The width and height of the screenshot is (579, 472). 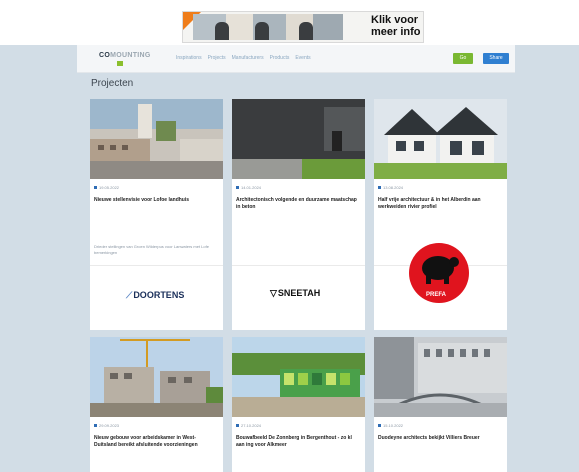 I want to click on share-button: Share, so click(x=496, y=58).